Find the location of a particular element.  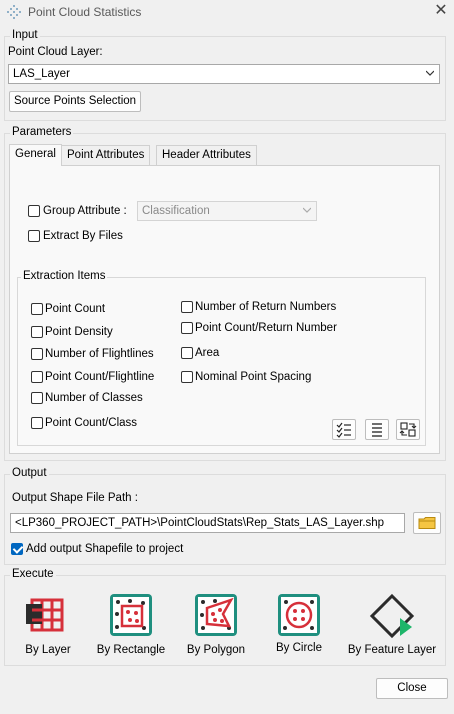

point-cloud-layer-select: LAS_Layer is located at coordinates (224, 74).